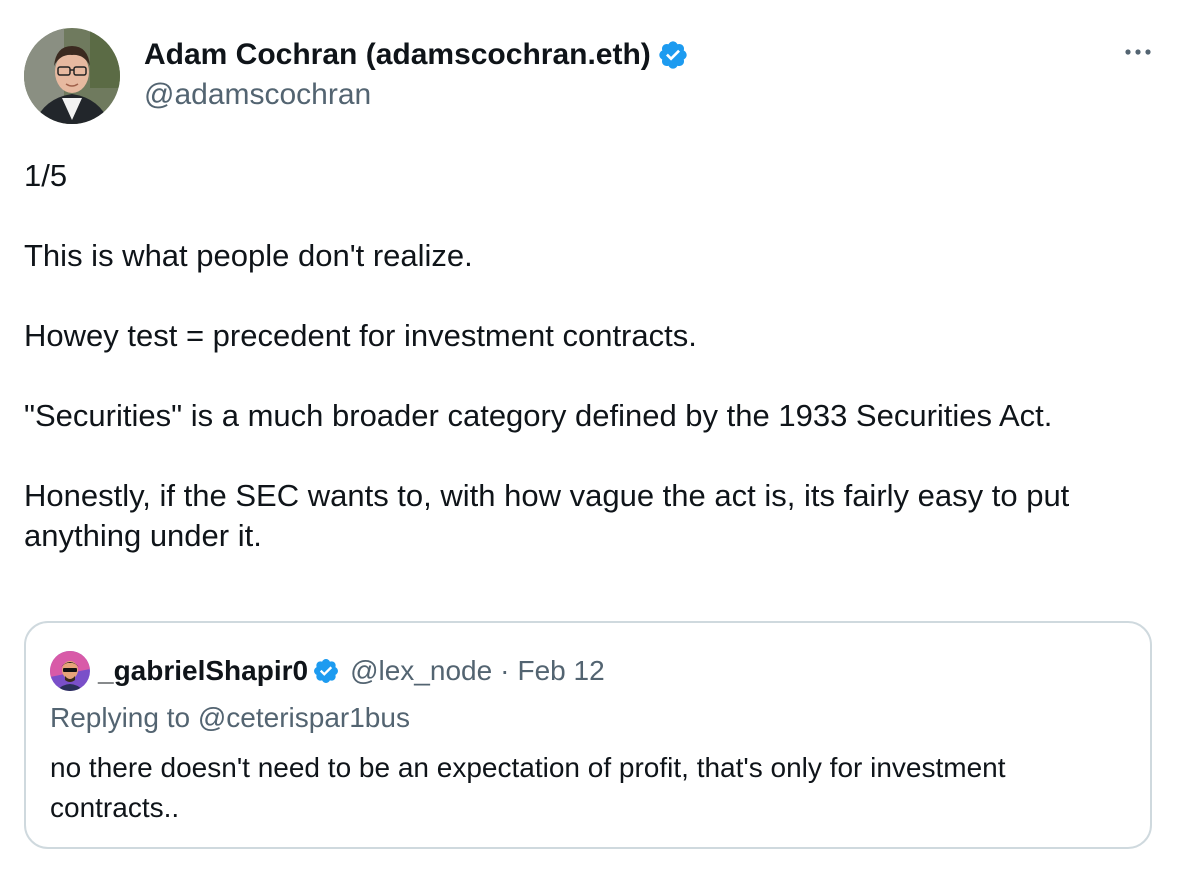 Image resolution: width=1184 pixels, height=870 pixels. What do you see at coordinates (257, 95) in the screenshot?
I see `author-handle: @adamscochran` at bounding box center [257, 95].